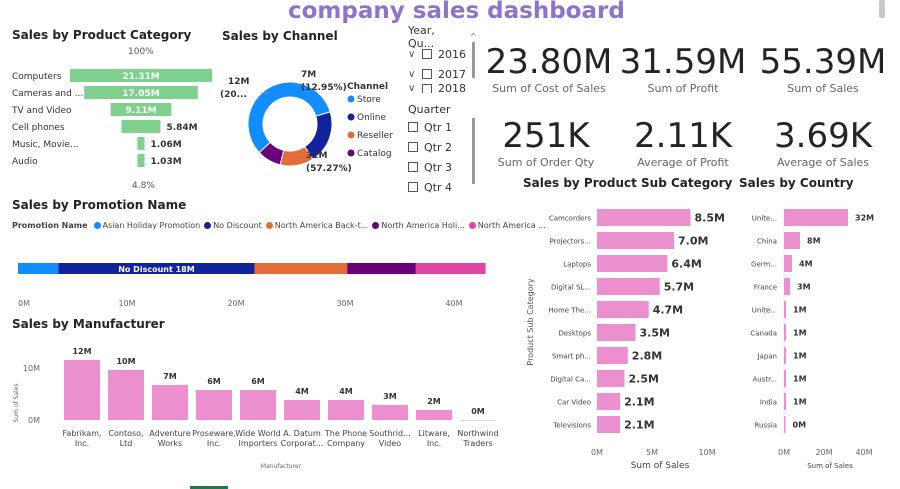 The width and height of the screenshot is (900, 489). I want to click on category-label: France, so click(765, 288).